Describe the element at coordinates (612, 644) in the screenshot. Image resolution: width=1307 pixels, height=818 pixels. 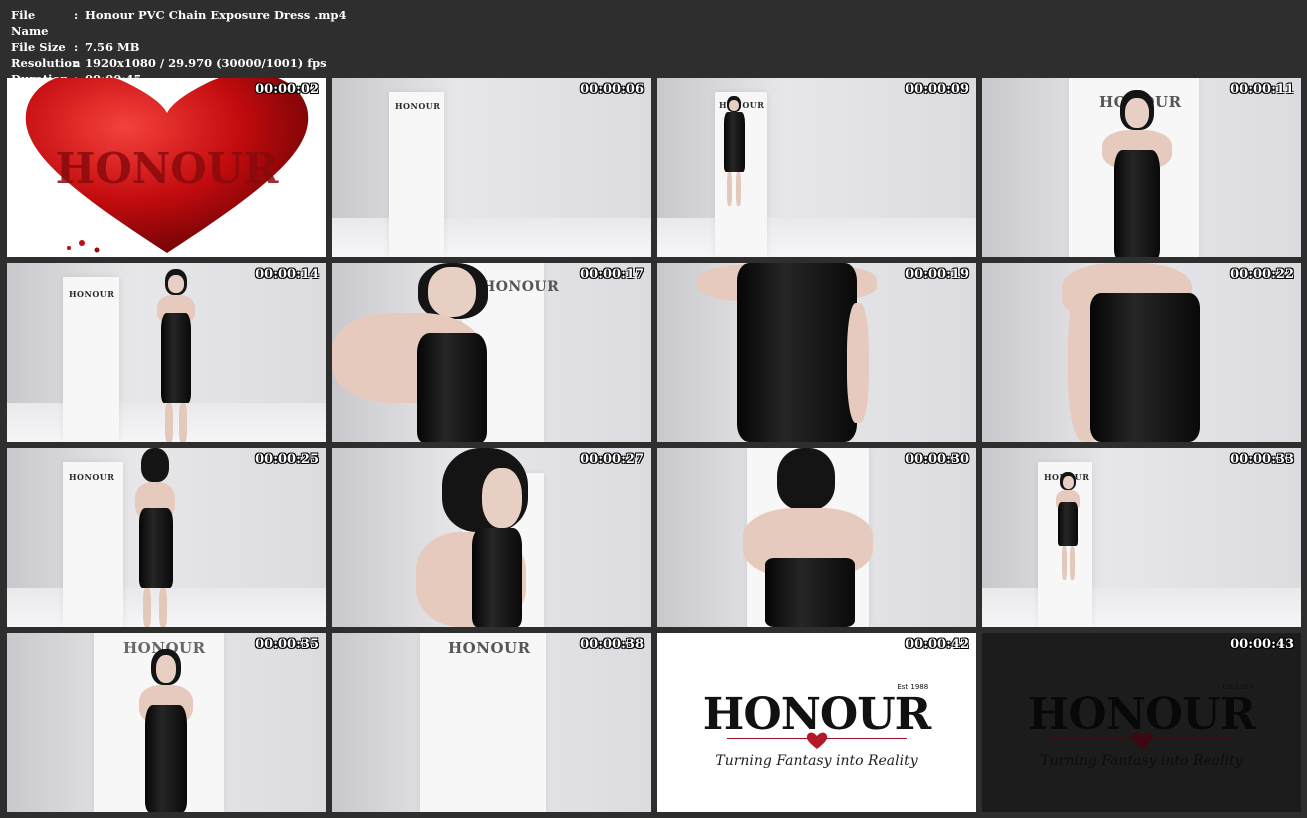
I see `timestamp: 00:00:38` at that location.